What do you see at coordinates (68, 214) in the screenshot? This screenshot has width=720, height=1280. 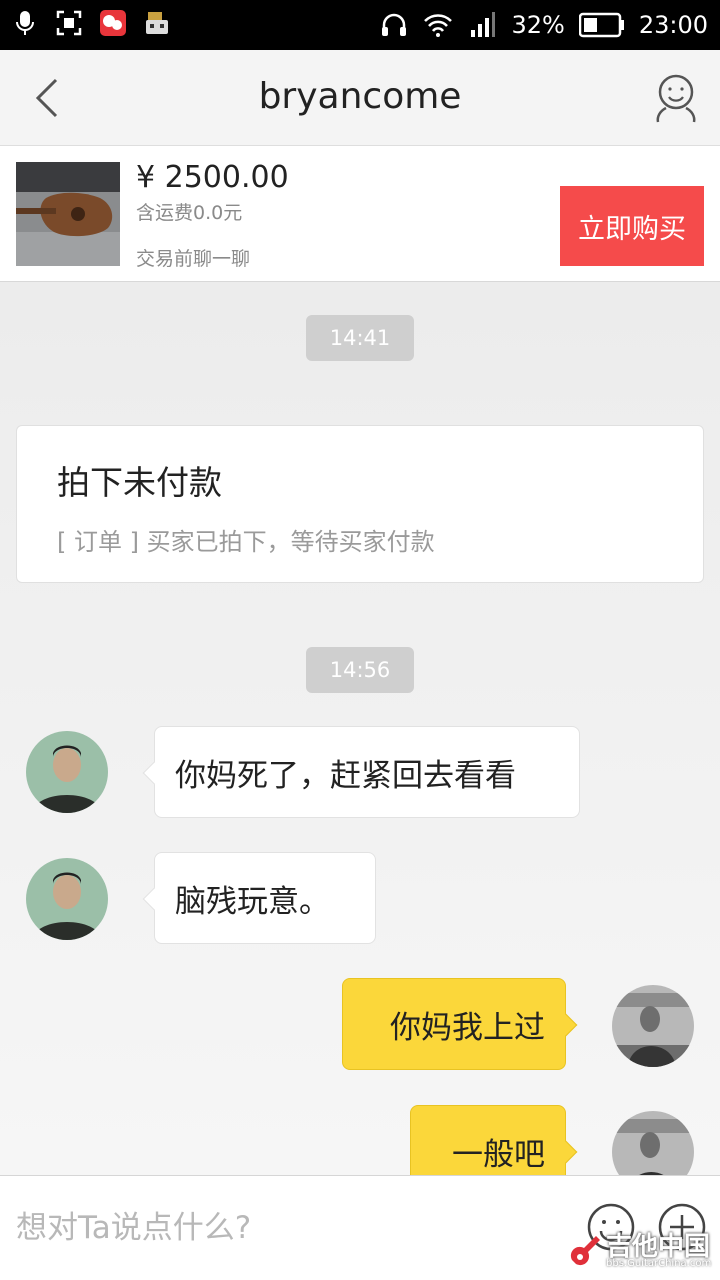 I see `product-thumbnail` at bounding box center [68, 214].